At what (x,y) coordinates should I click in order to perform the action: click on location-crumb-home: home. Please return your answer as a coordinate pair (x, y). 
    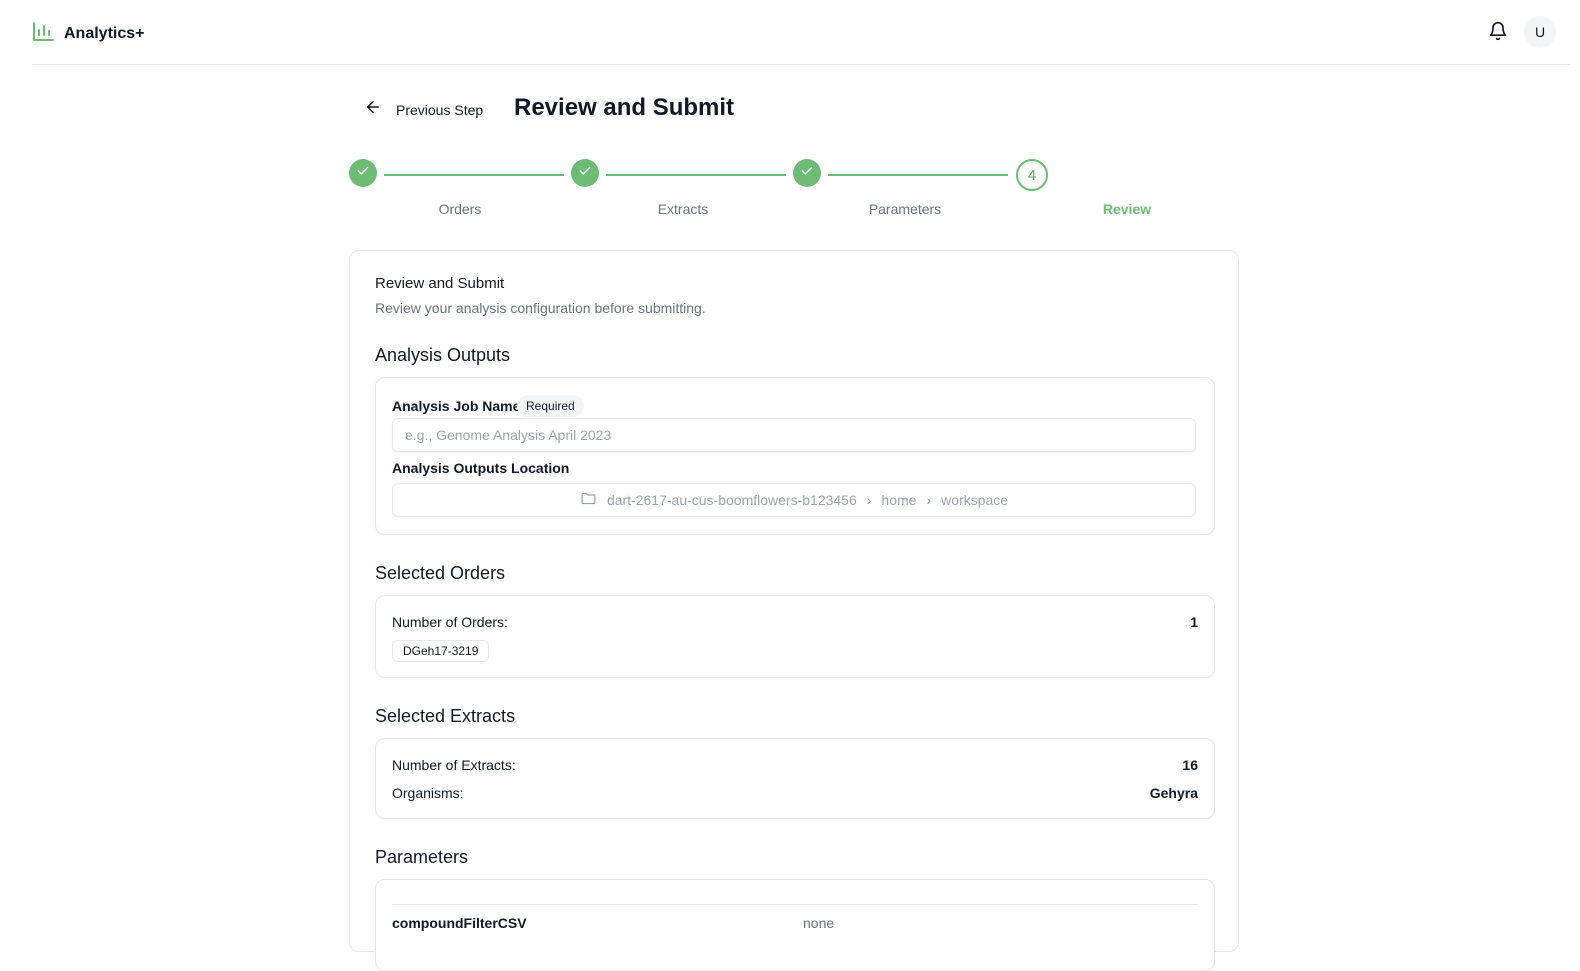
    Looking at the image, I should click on (899, 500).